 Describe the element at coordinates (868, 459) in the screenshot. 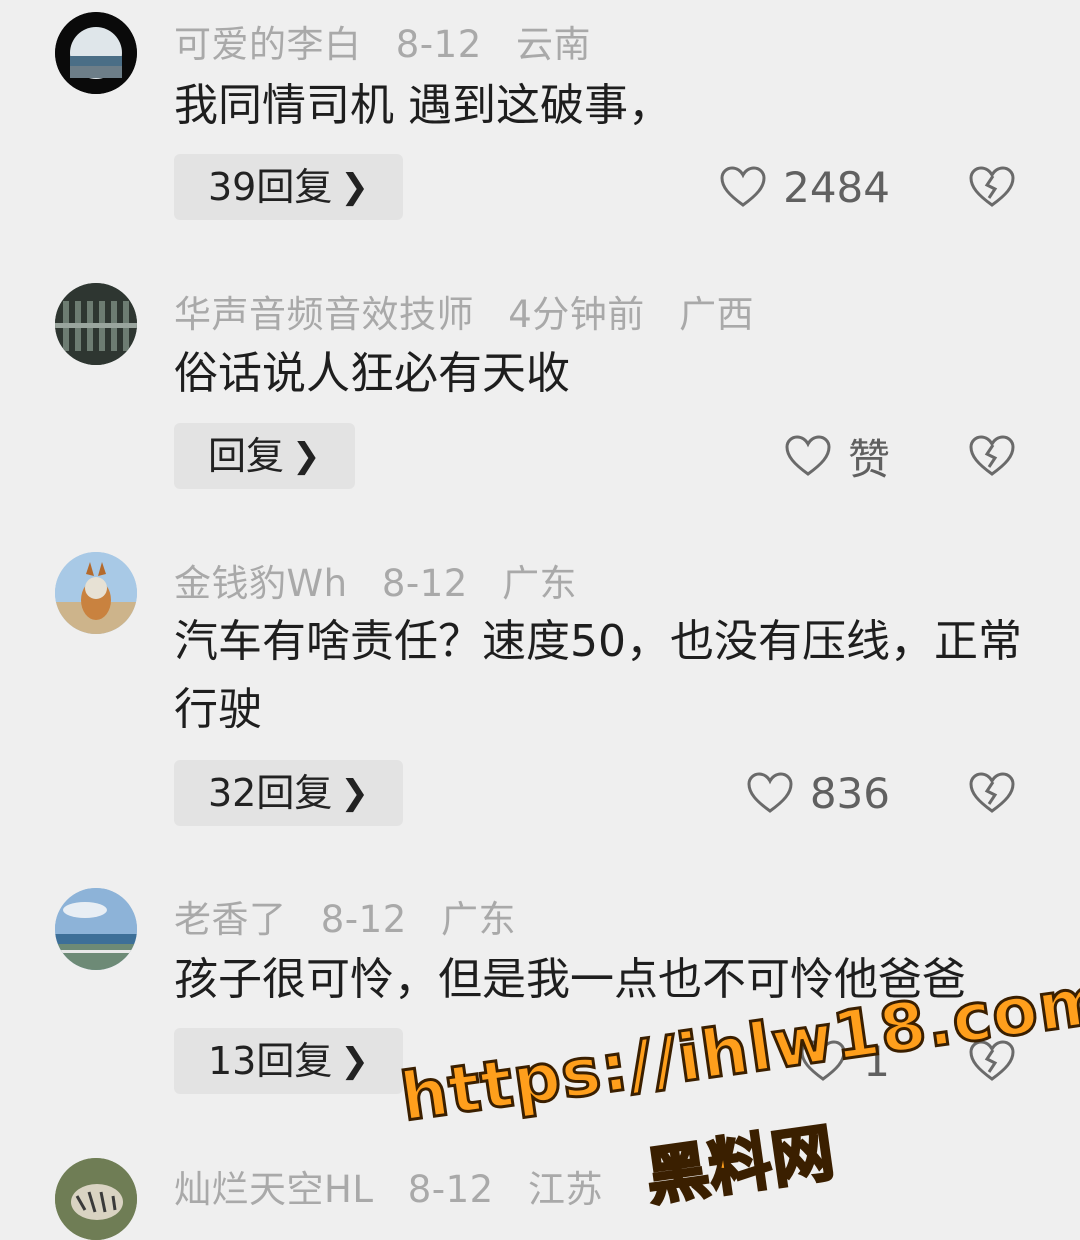

I see `like-count: 赞` at that location.